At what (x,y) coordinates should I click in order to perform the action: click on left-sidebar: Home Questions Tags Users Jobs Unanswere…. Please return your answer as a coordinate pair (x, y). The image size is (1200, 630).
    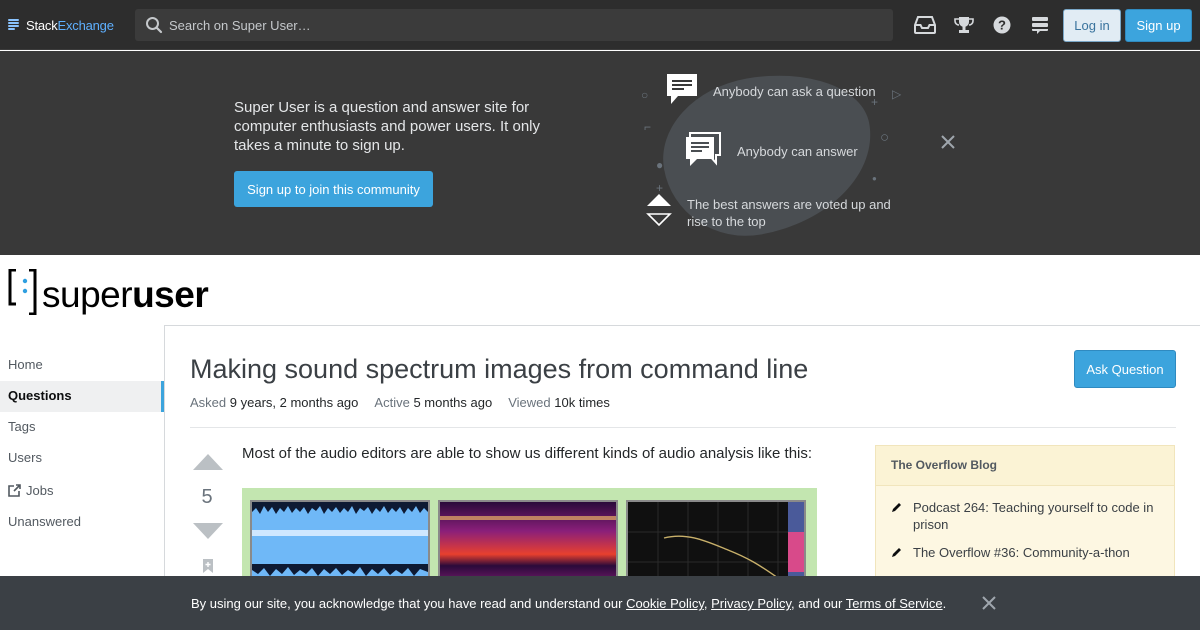
    Looking at the image, I should click on (82, 444).